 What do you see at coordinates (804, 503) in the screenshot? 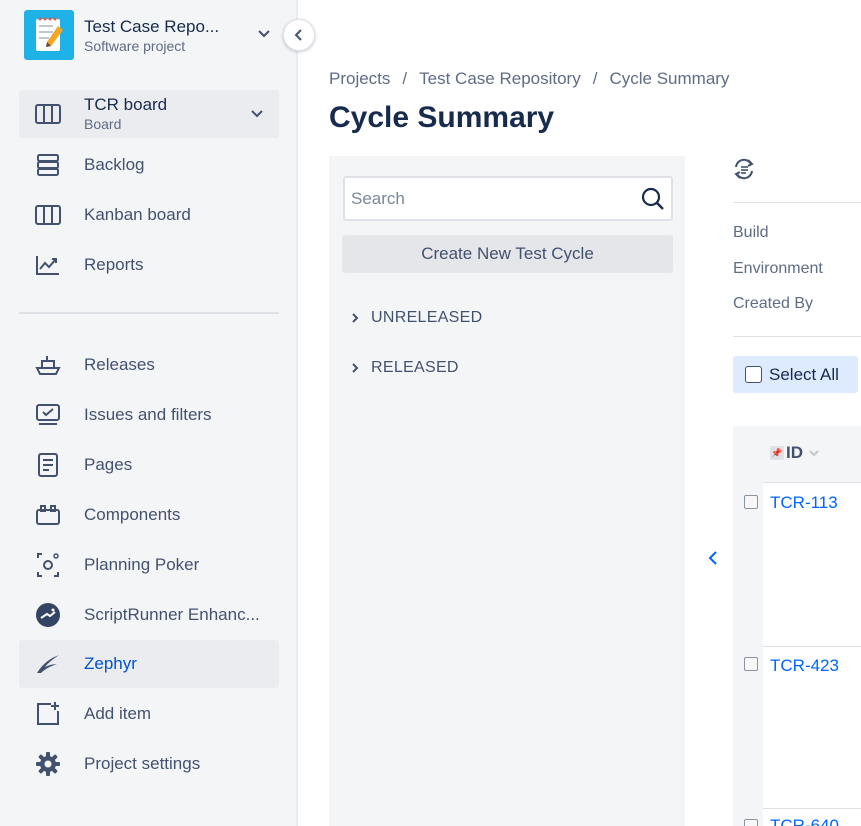
I see `table-row-link: TCR-113` at bounding box center [804, 503].